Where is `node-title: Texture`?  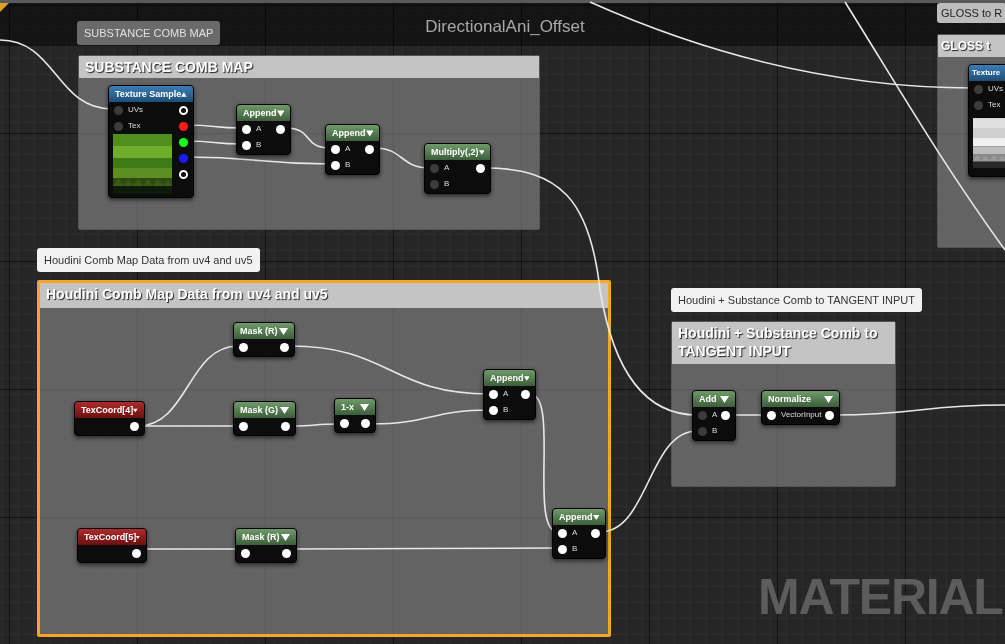
node-title: Texture is located at coordinates (986, 73).